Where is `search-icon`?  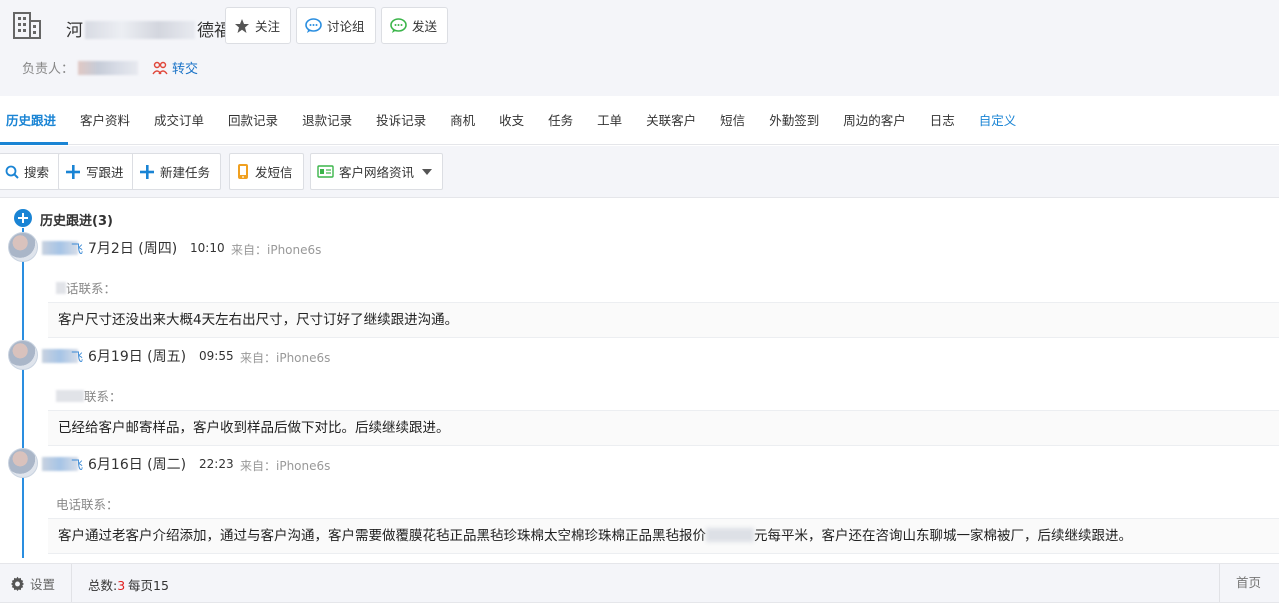 search-icon is located at coordinates (12, 172).